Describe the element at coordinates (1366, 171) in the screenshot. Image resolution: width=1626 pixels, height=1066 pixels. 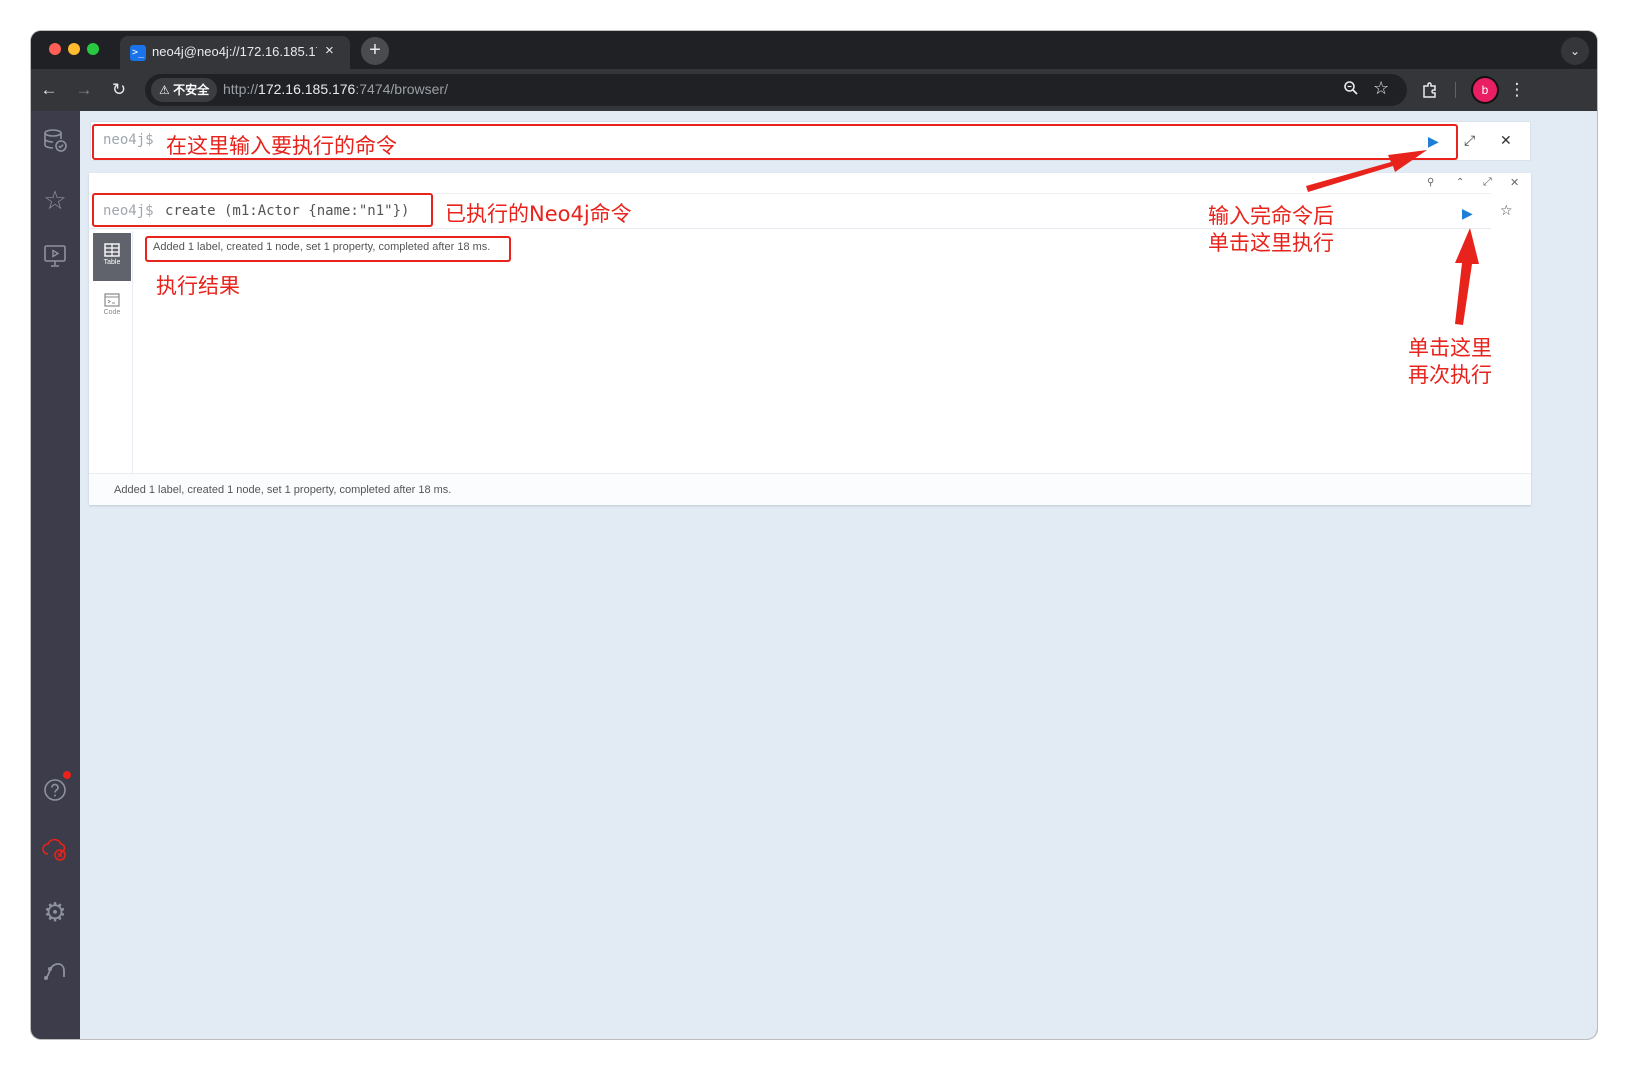
I see `arrow-to-run` at that location.